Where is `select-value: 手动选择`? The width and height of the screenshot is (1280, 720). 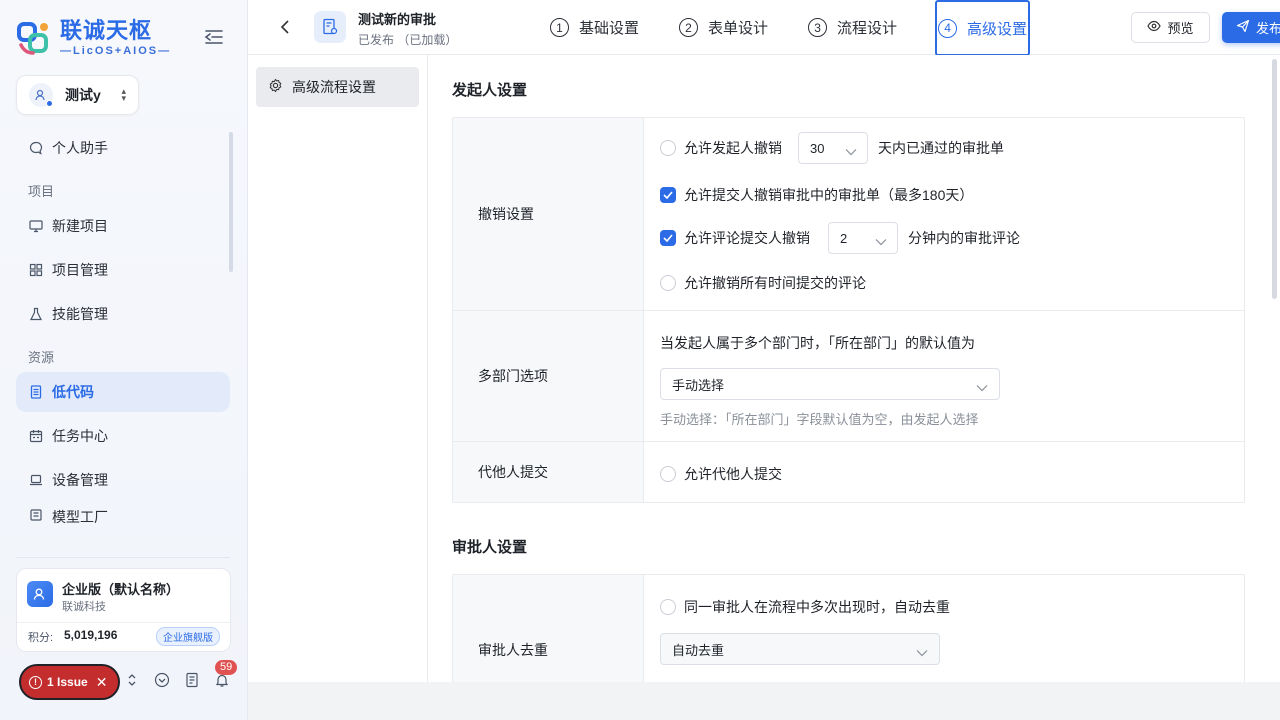 select-value: 手动选择 is located at coordinates (698, 385).